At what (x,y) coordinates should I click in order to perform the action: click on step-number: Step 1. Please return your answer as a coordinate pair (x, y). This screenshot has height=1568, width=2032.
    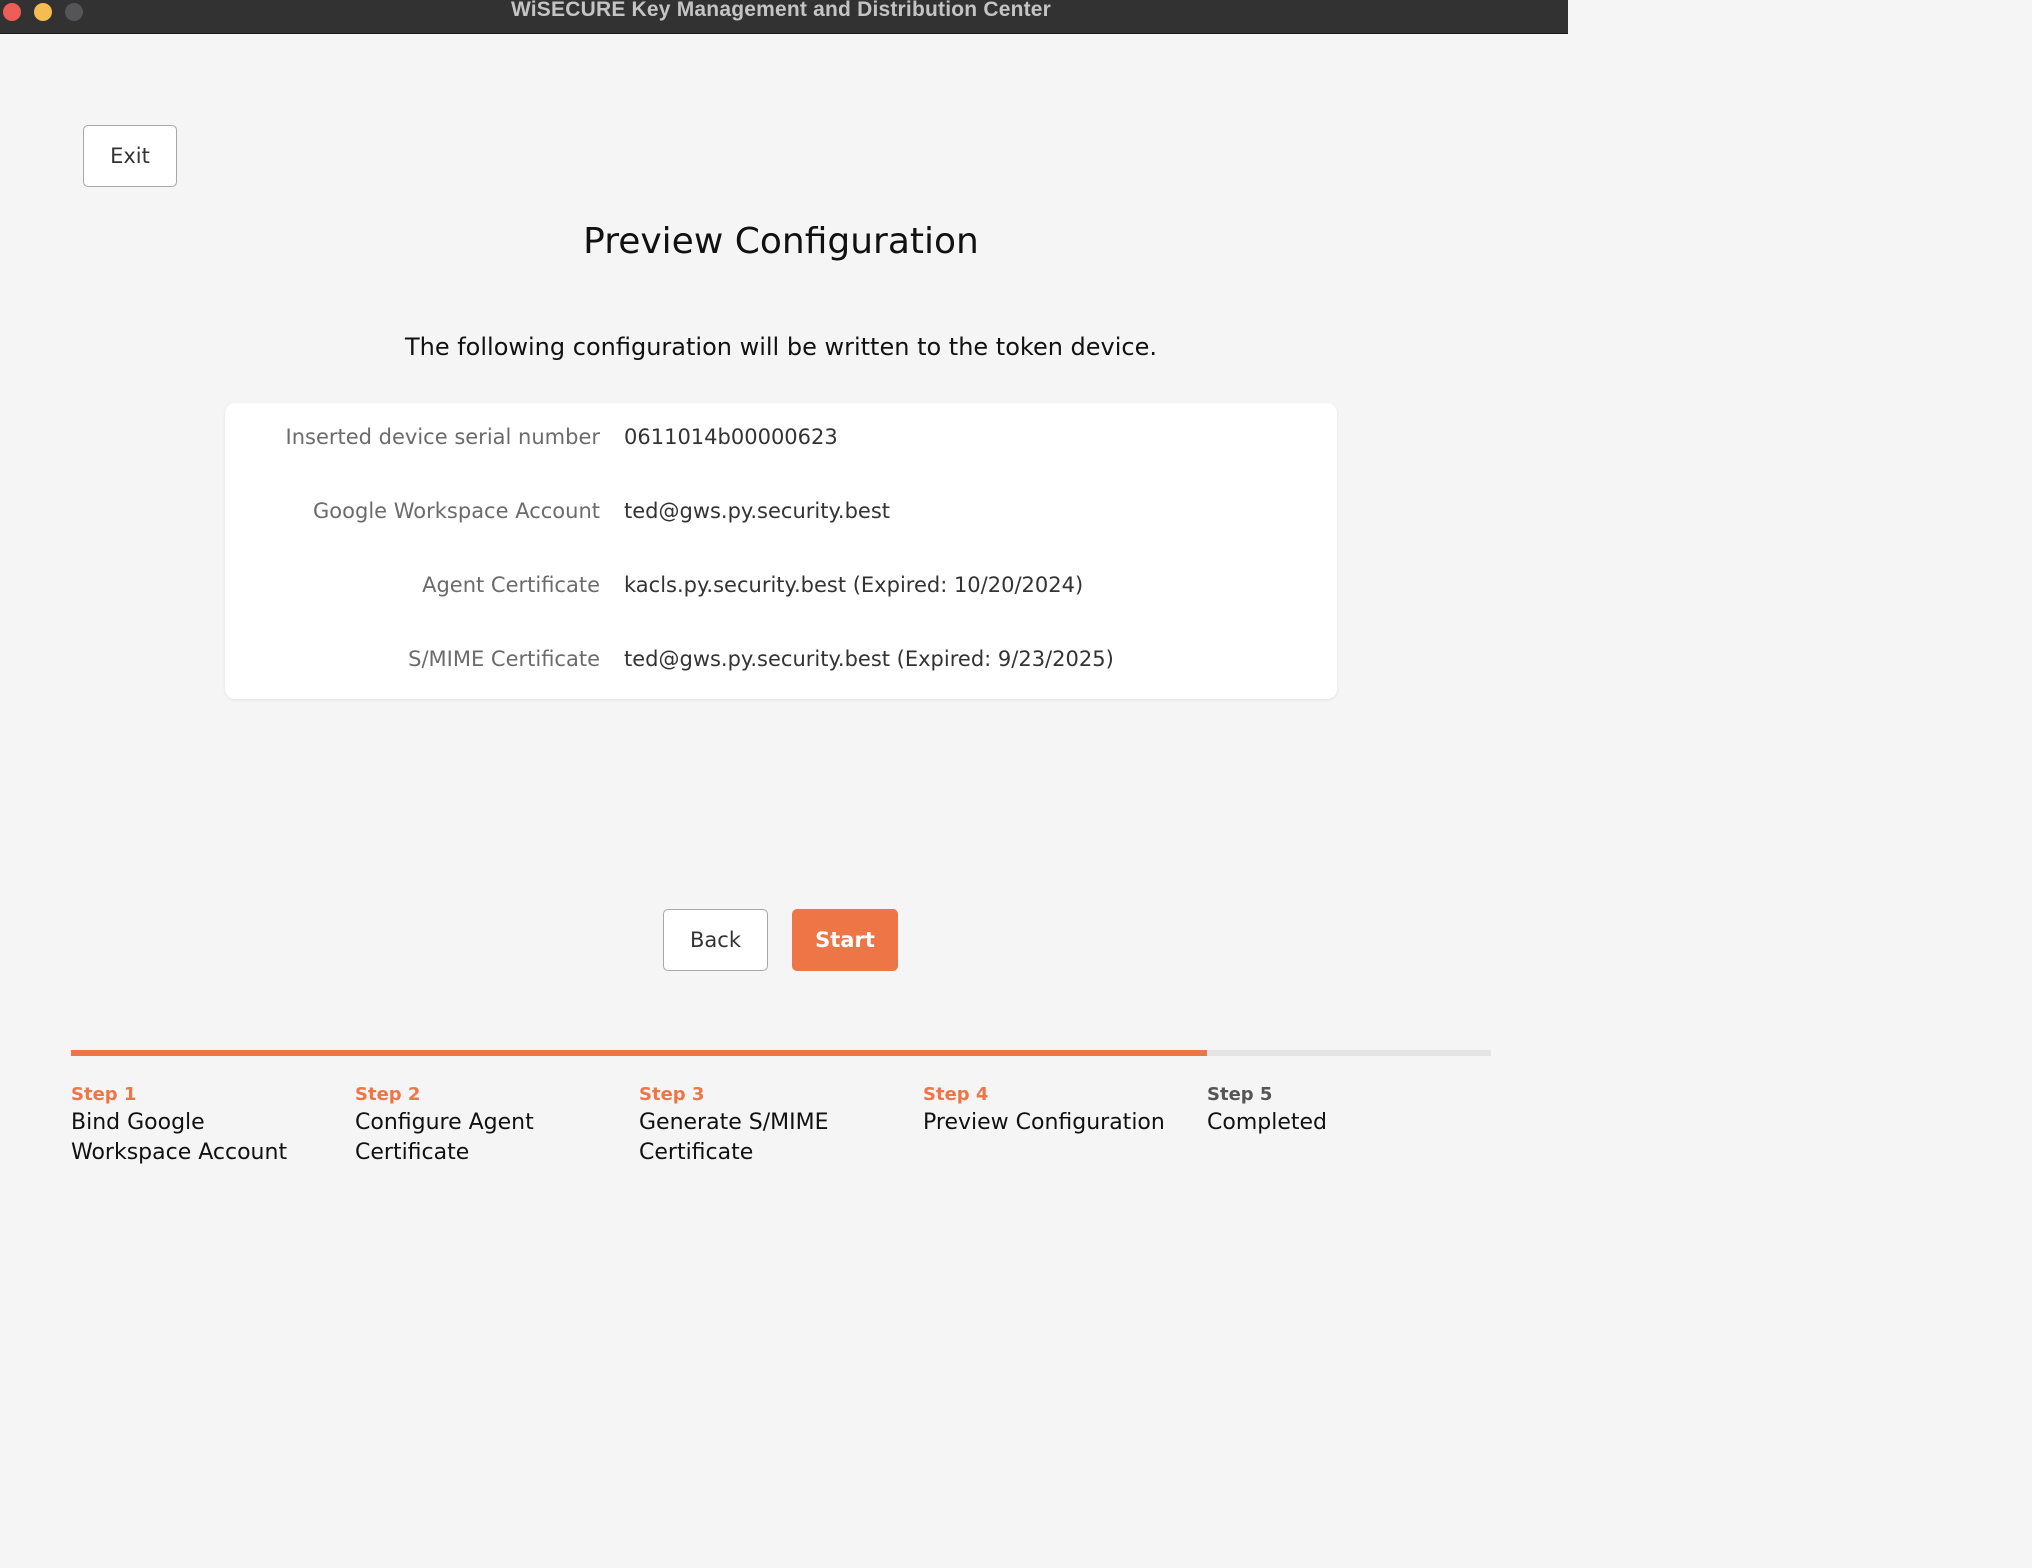
    Looking at the image, I should click on (104, 1094).